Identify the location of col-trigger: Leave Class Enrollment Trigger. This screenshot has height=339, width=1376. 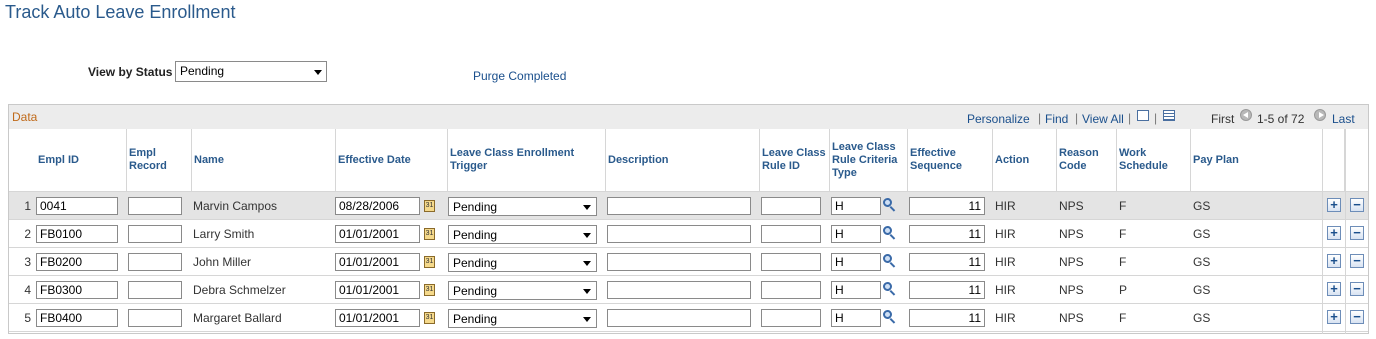
(527, 160).